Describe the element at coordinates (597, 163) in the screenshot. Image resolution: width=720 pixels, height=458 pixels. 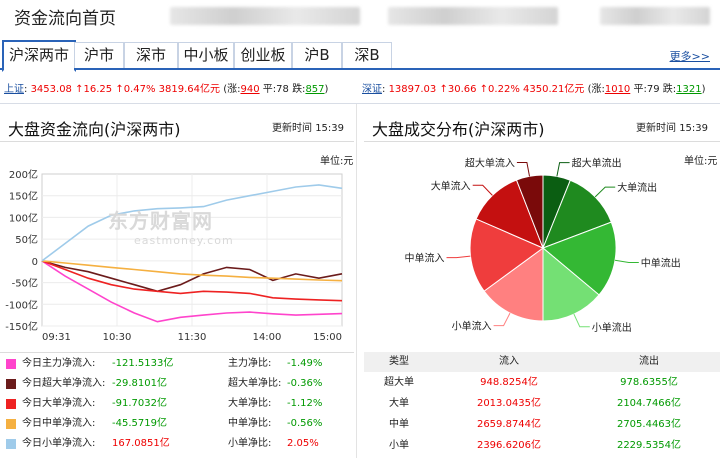
I see `pie-slice-label: 超大单流出` at that location.